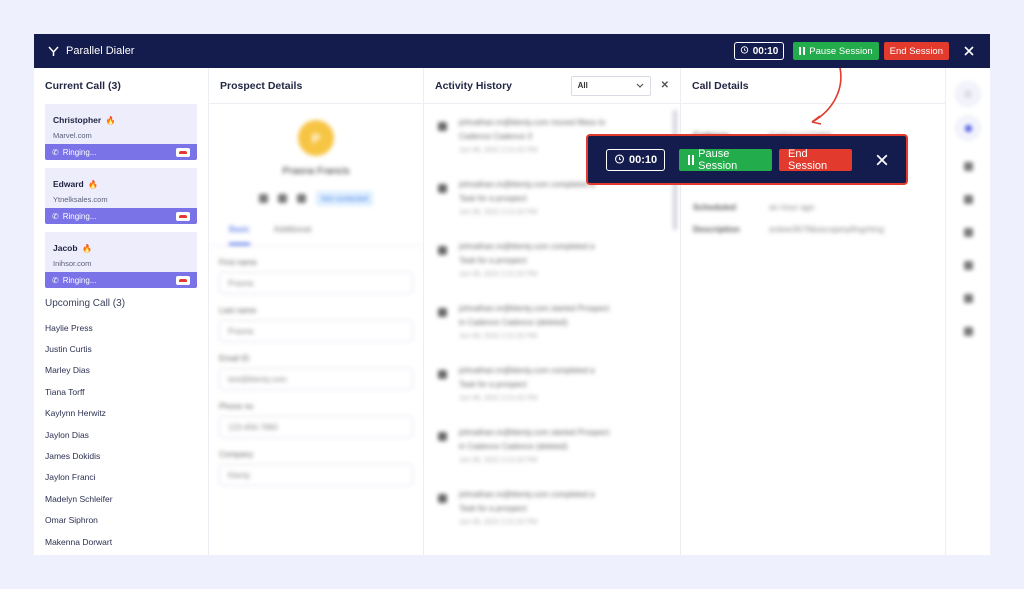 The height and width of the screenshot is (589, 1024). What do you see at coordinates (121, 391) in the screenshot?
I see `upcoming-call-item: Tiana Torff` at bounding box center [121, 391].